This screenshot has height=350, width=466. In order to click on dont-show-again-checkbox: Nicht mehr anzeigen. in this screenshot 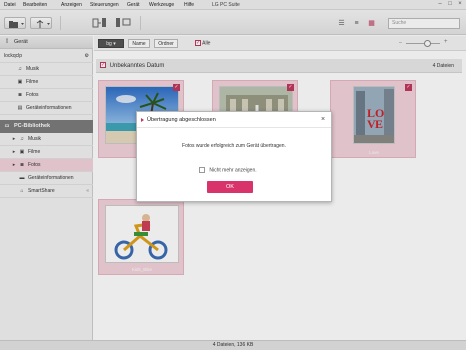, I will do `click(228, 170)`.